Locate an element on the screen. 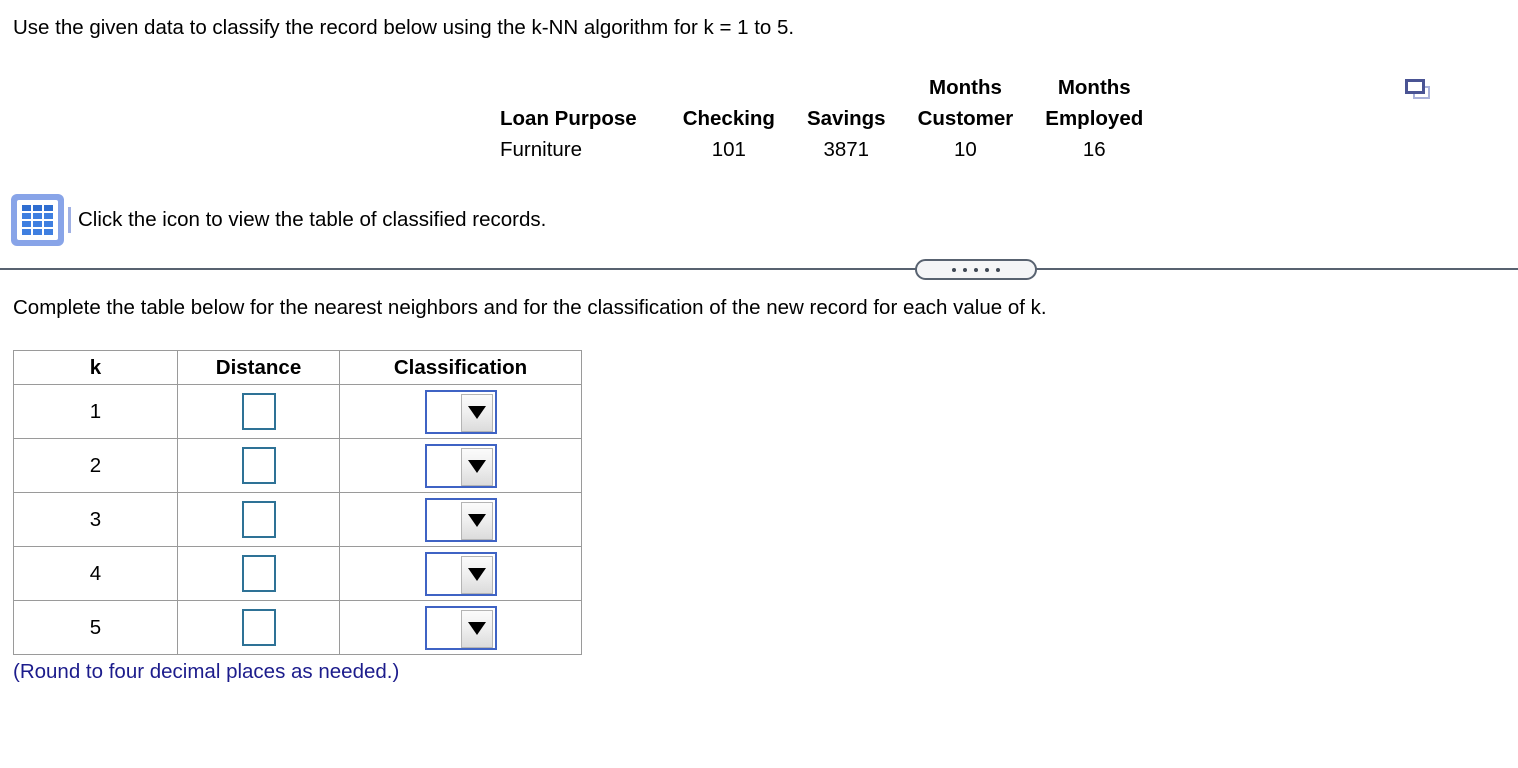  answer-header-row: k Distance Classification is located at coordinates (297, 367).